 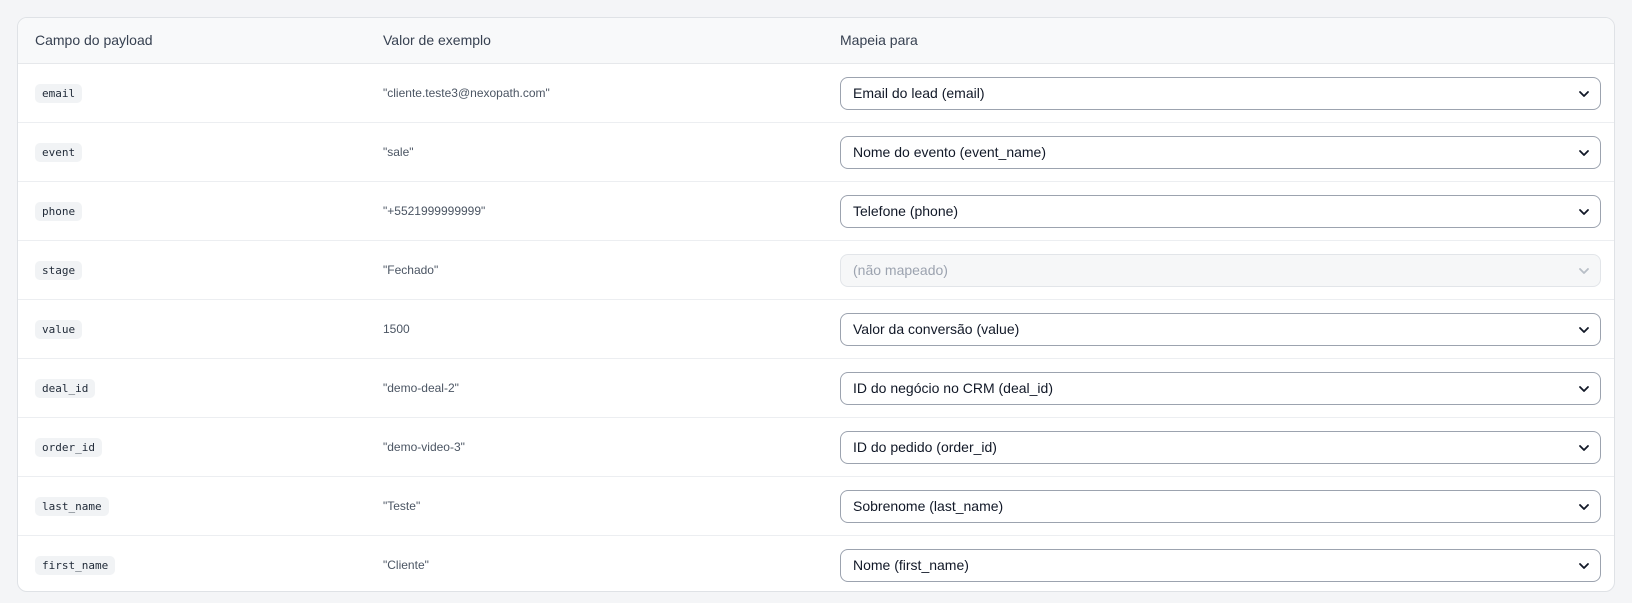 I want to click on example-value: "demo-video-3", so click(x=424, y=447).